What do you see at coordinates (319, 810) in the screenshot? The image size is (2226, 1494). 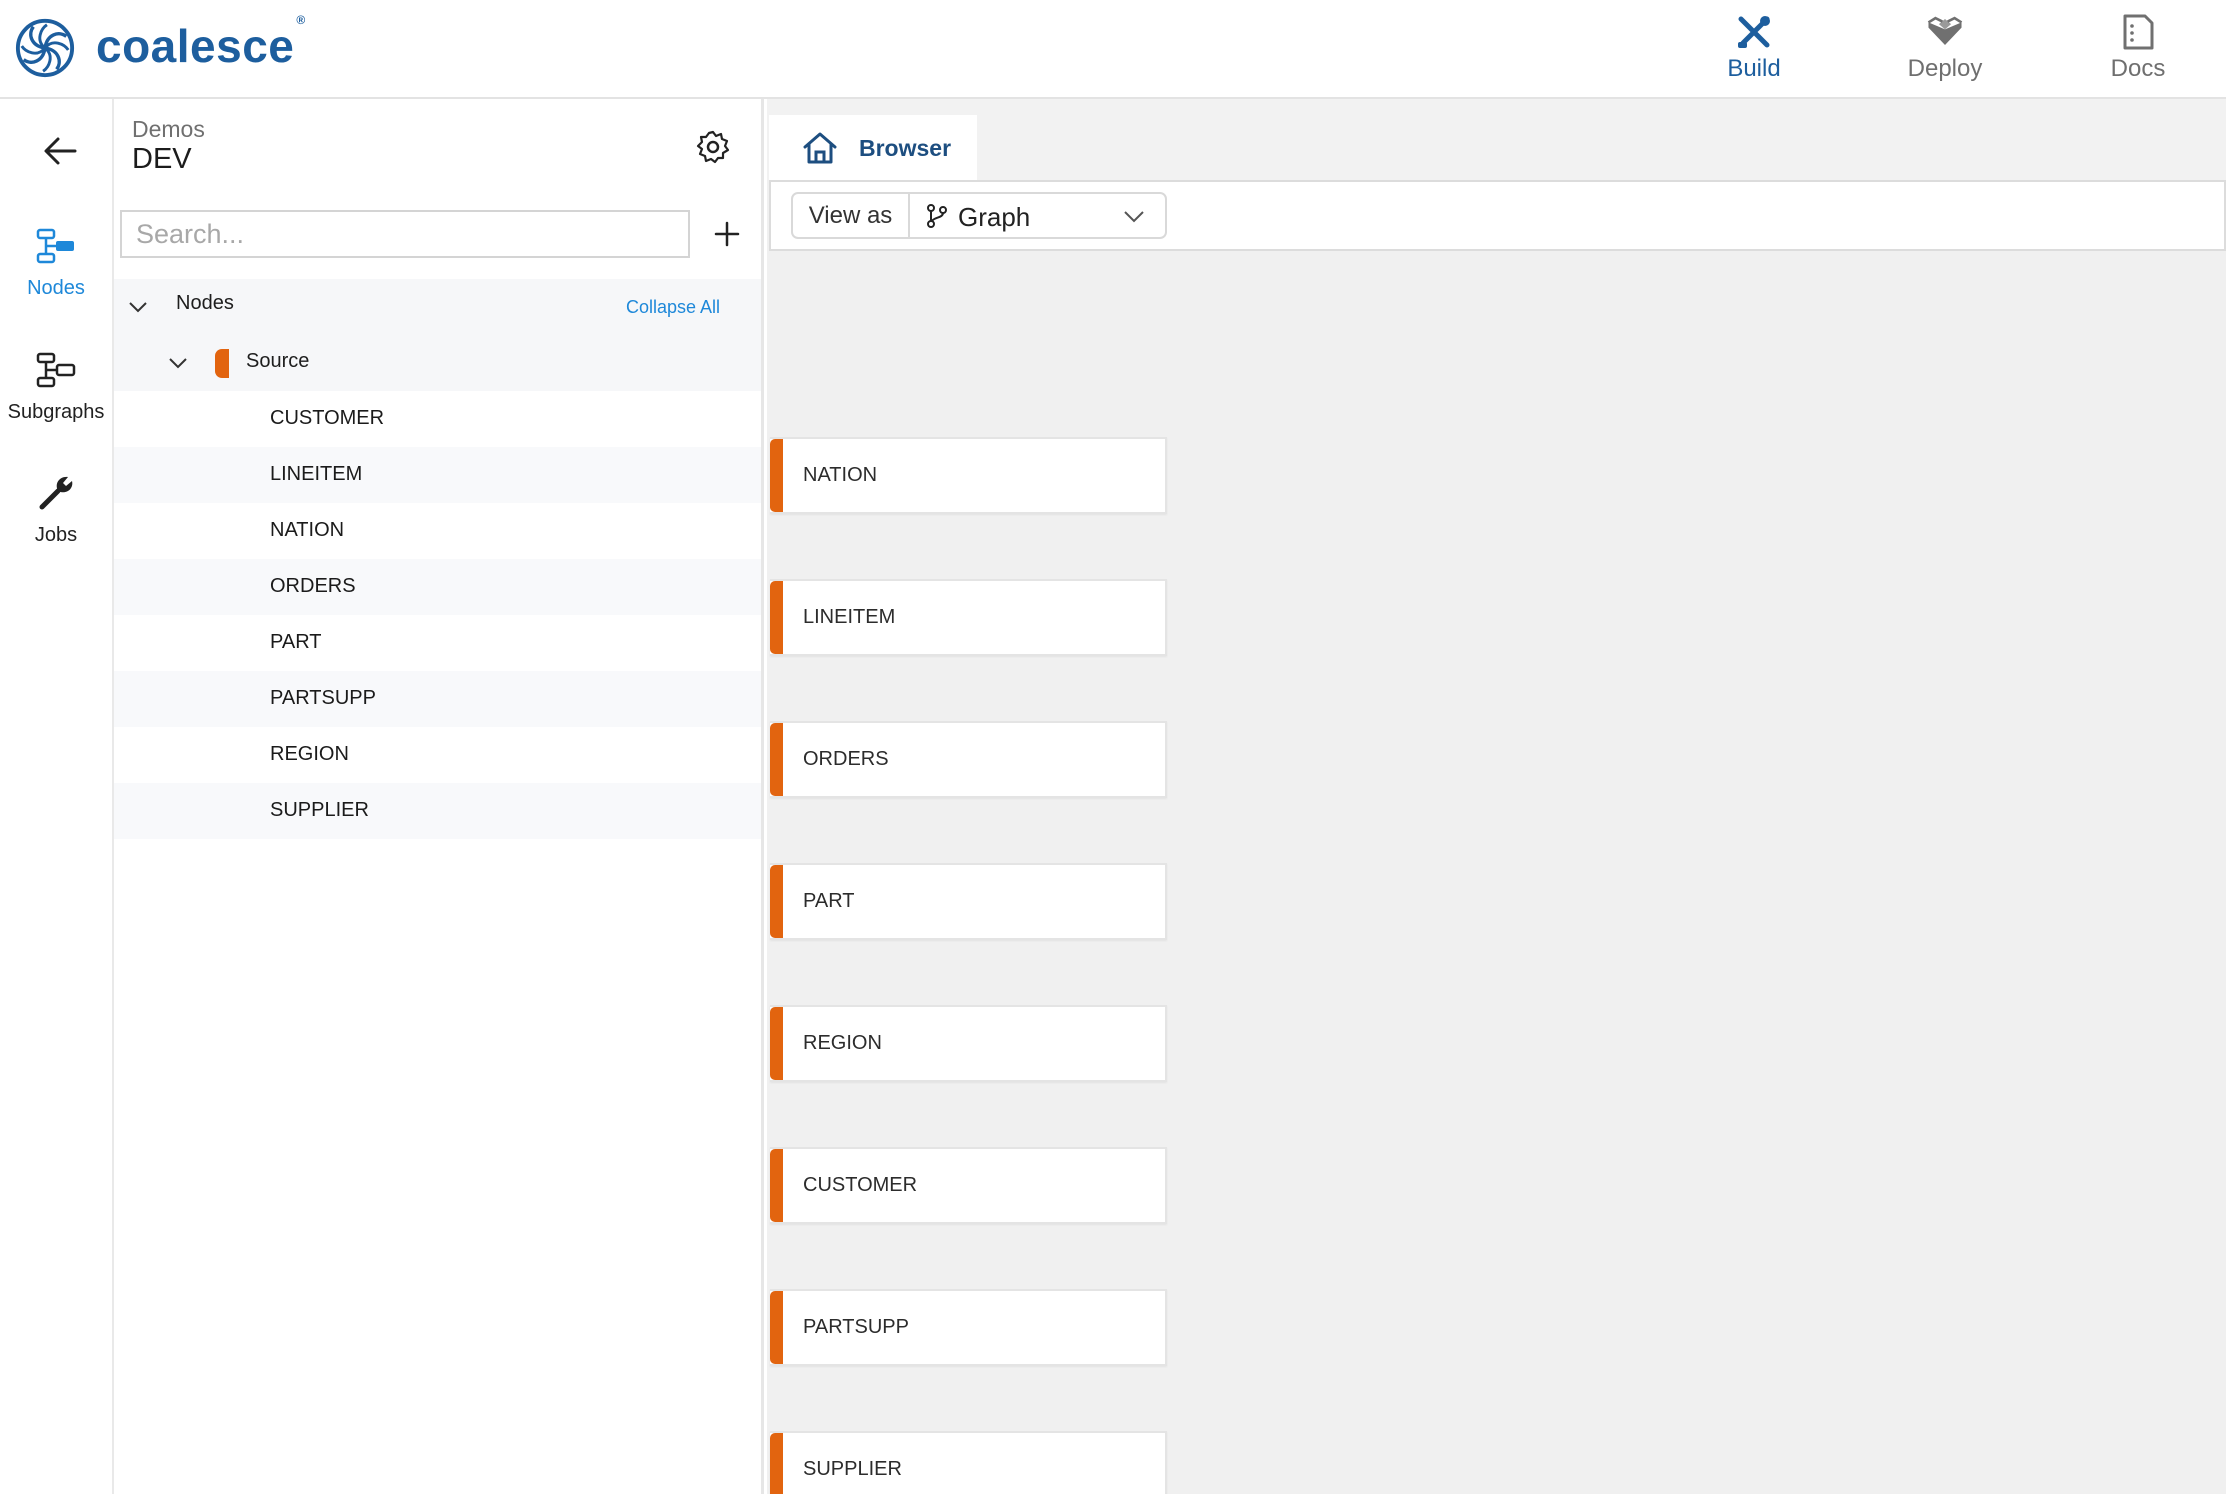 I see `tree-item-label: SUPPLIER` at bounding box center [319, 810].